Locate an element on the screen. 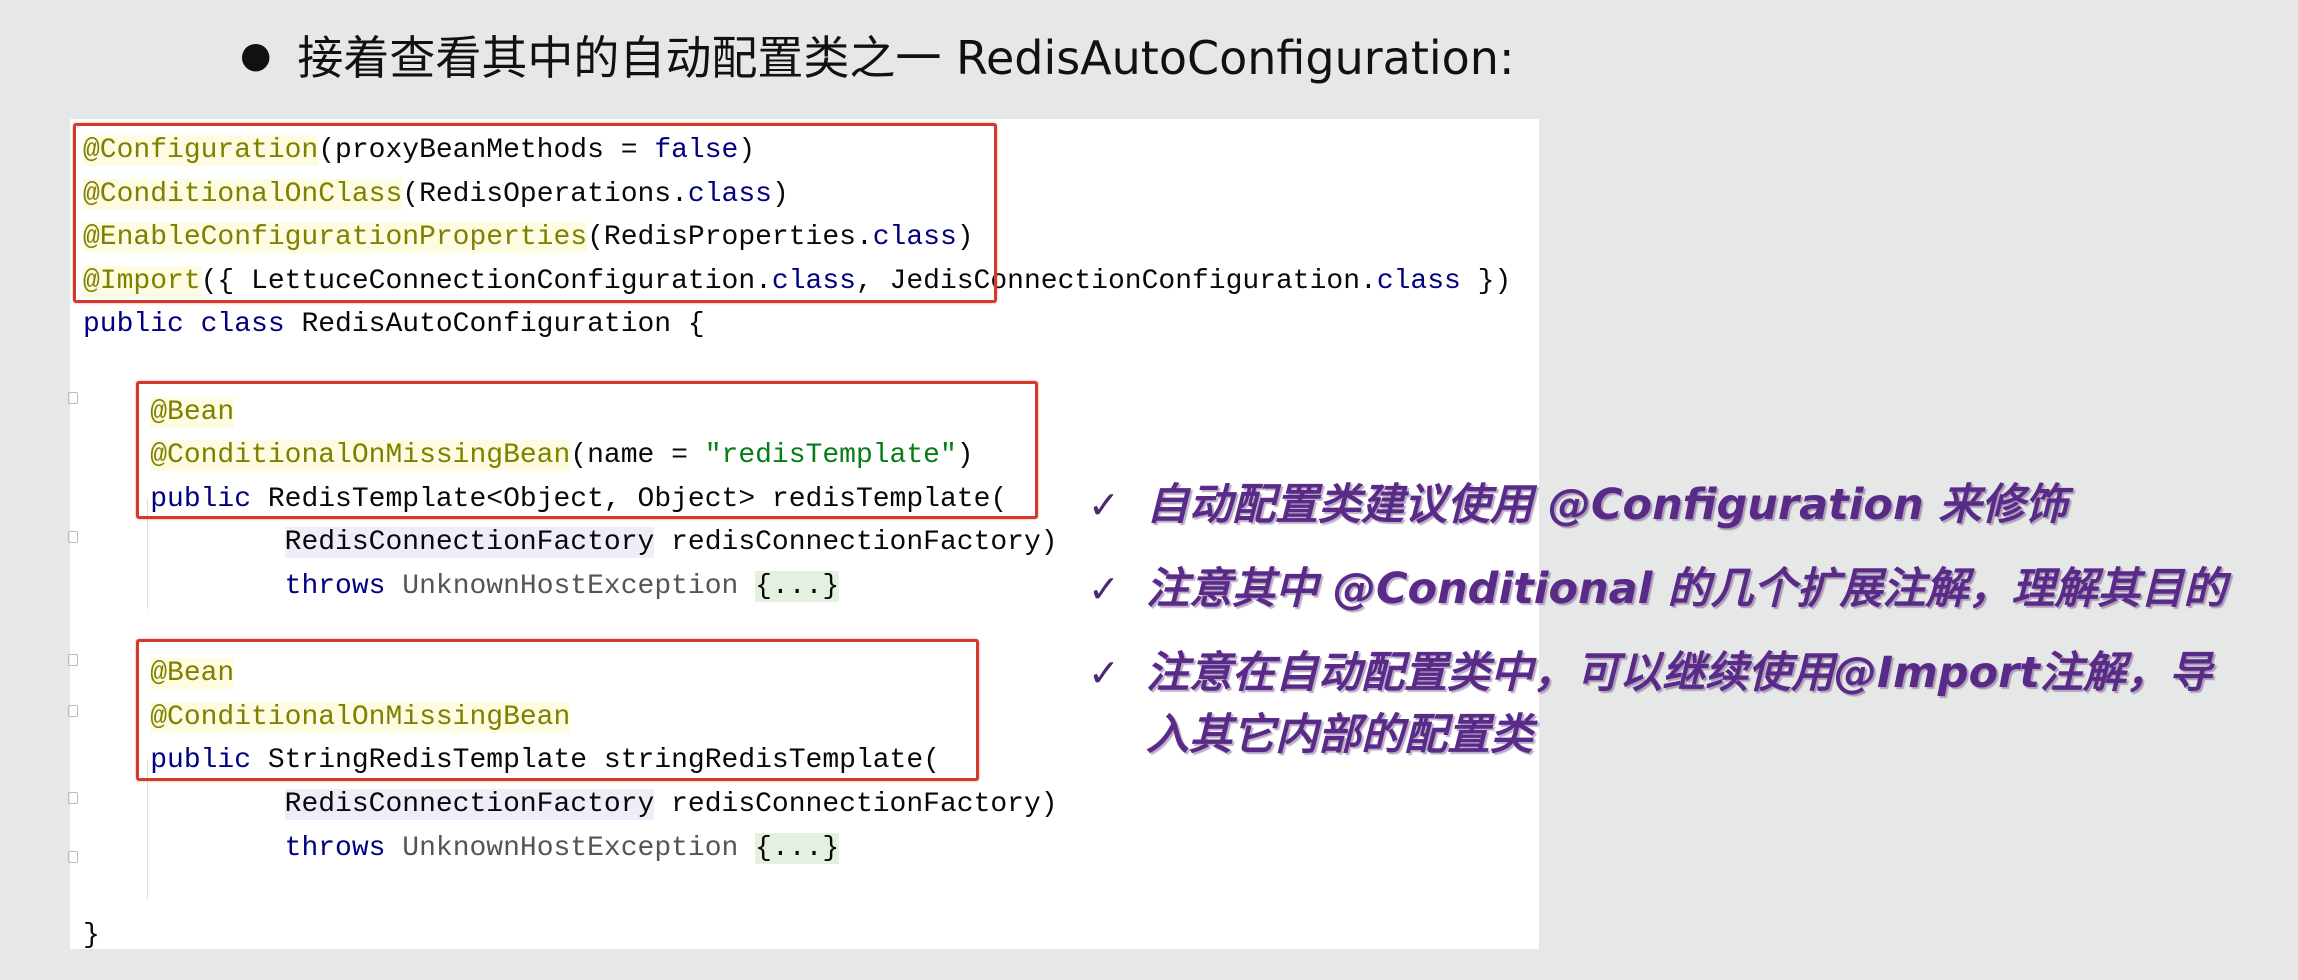  note-item: ✓ 自动配置类建议使用 @Configuration 来修饰 is located at coordinates (1693, 505).